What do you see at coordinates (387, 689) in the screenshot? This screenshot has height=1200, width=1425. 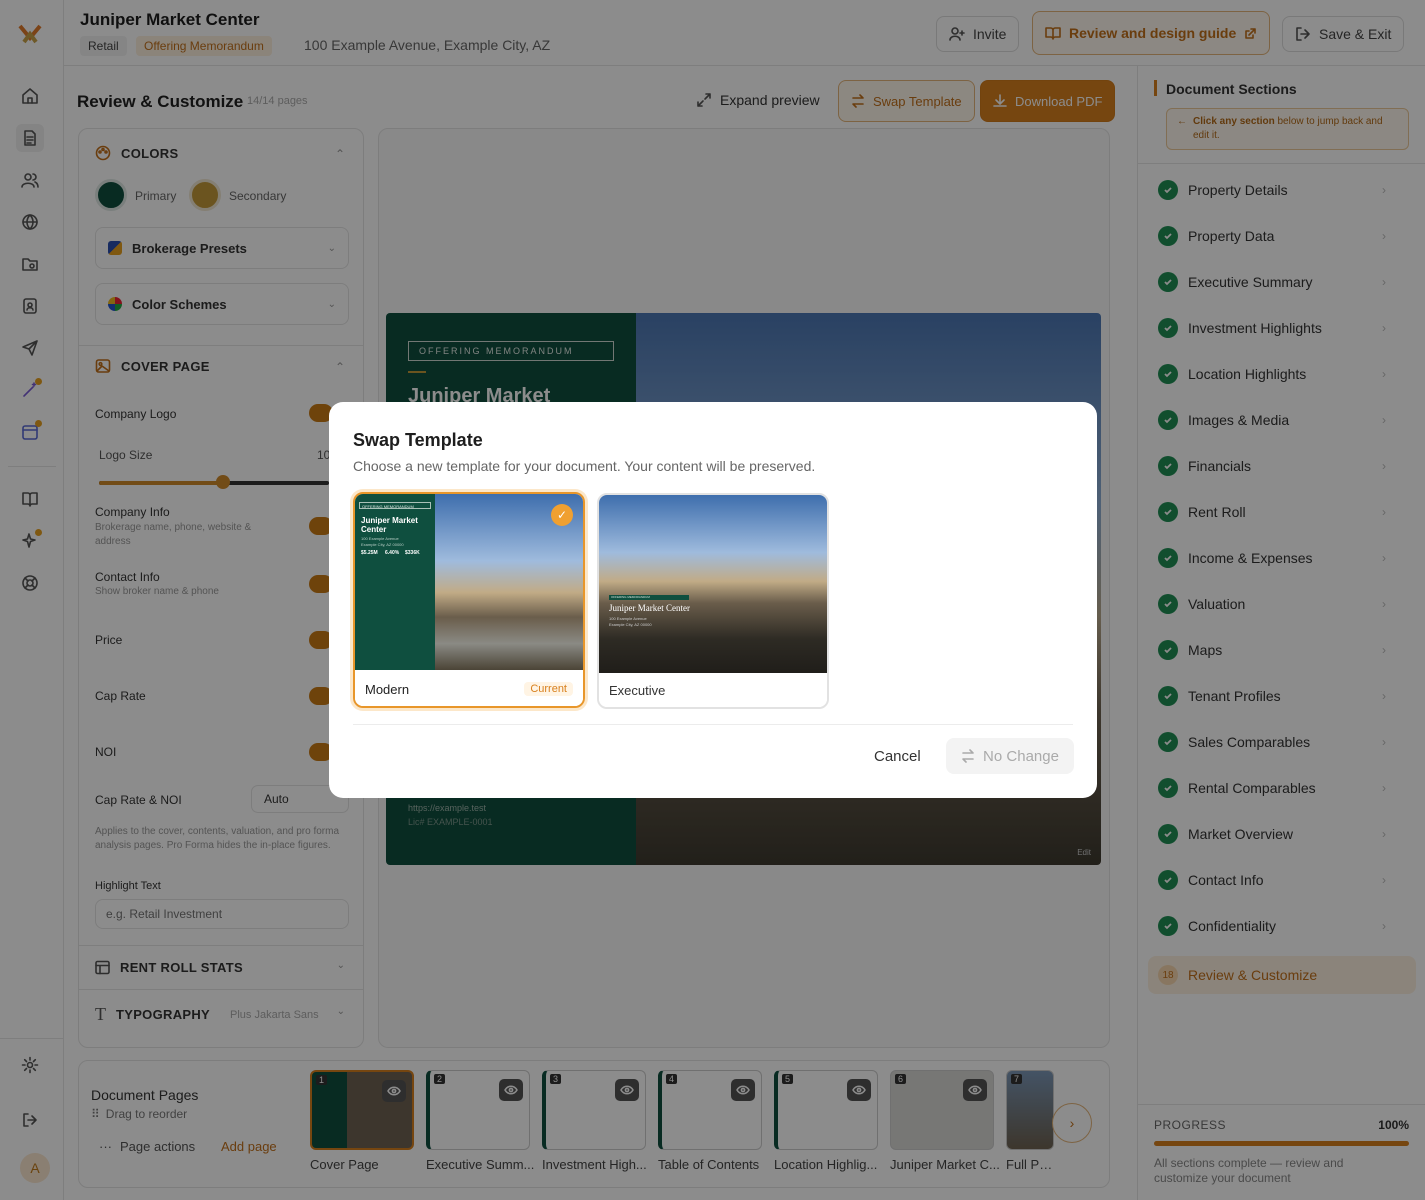 I see `template-name: Modern` at bounding box center [387, 689].